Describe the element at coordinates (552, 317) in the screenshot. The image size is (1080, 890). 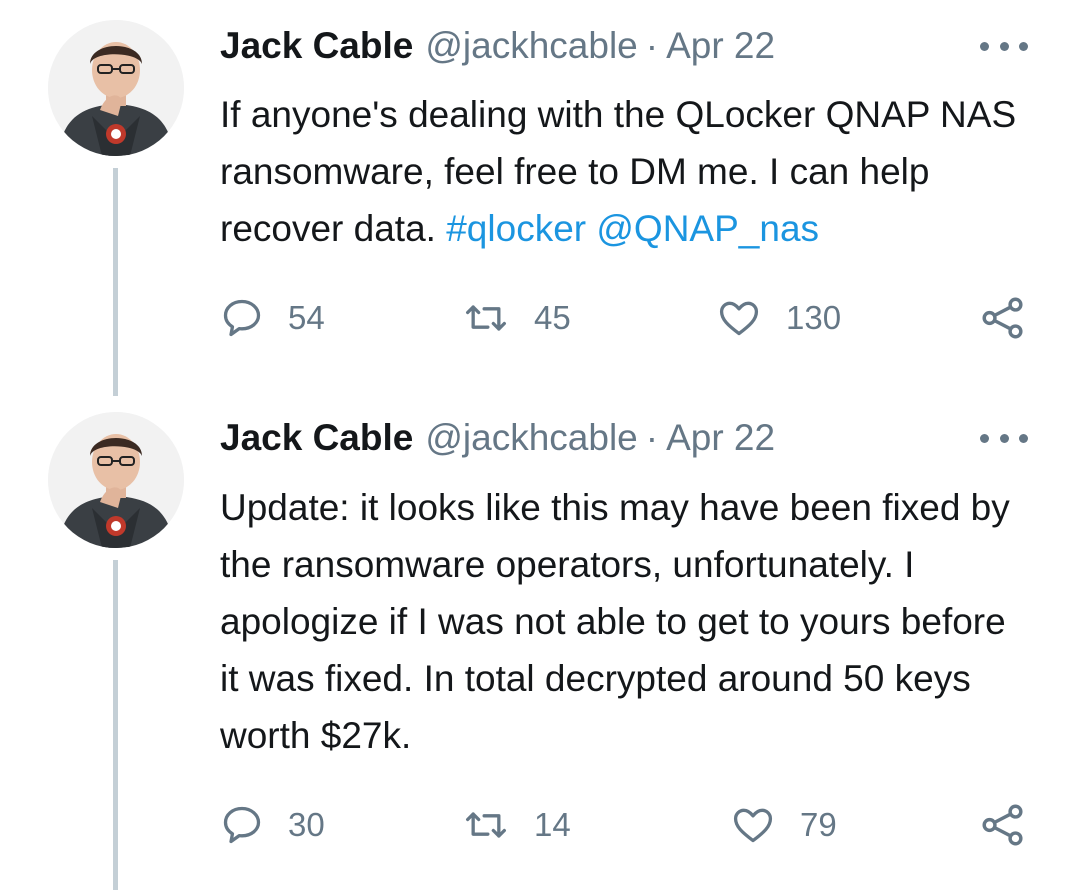
I see `retweet-count: 45` at that location.